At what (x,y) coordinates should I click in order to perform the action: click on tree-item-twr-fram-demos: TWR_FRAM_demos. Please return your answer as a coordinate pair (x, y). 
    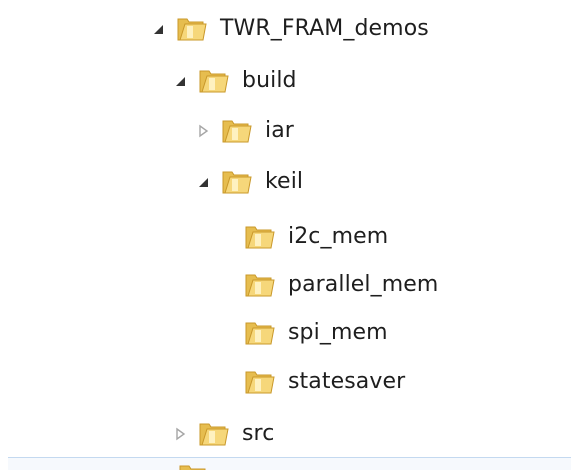
    Looking at the image, I should click on (288, 29).